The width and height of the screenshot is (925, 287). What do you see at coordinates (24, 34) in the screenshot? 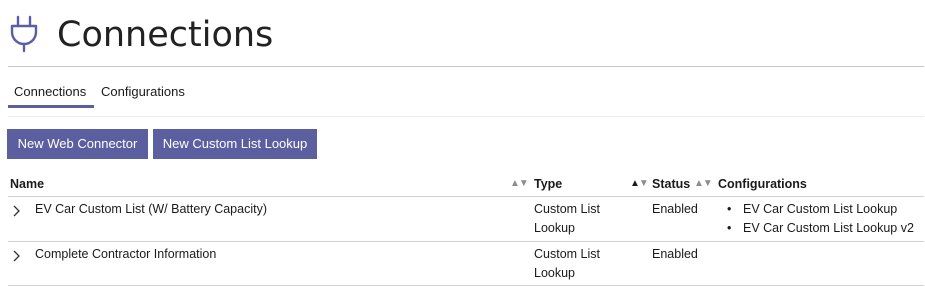
I see `plug-icon` at bounding box center [24, 34].